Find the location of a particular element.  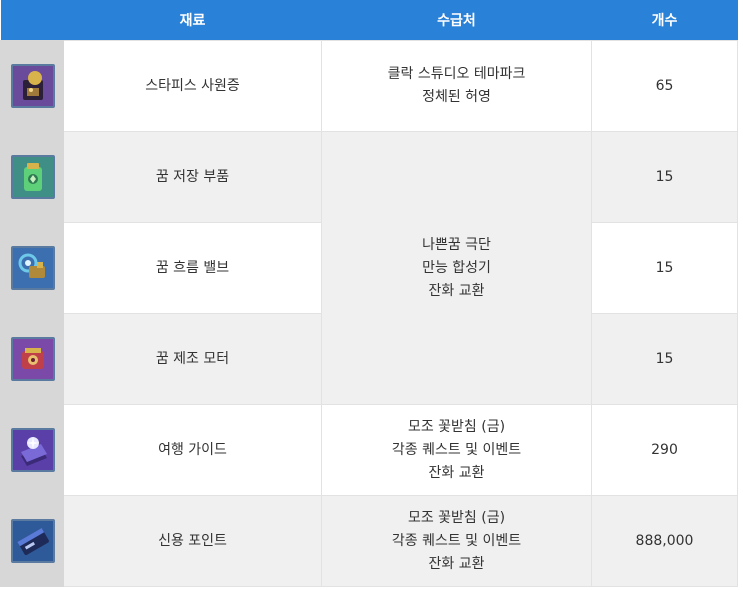

header-material: 재료 is located at coordinates (192, 20).